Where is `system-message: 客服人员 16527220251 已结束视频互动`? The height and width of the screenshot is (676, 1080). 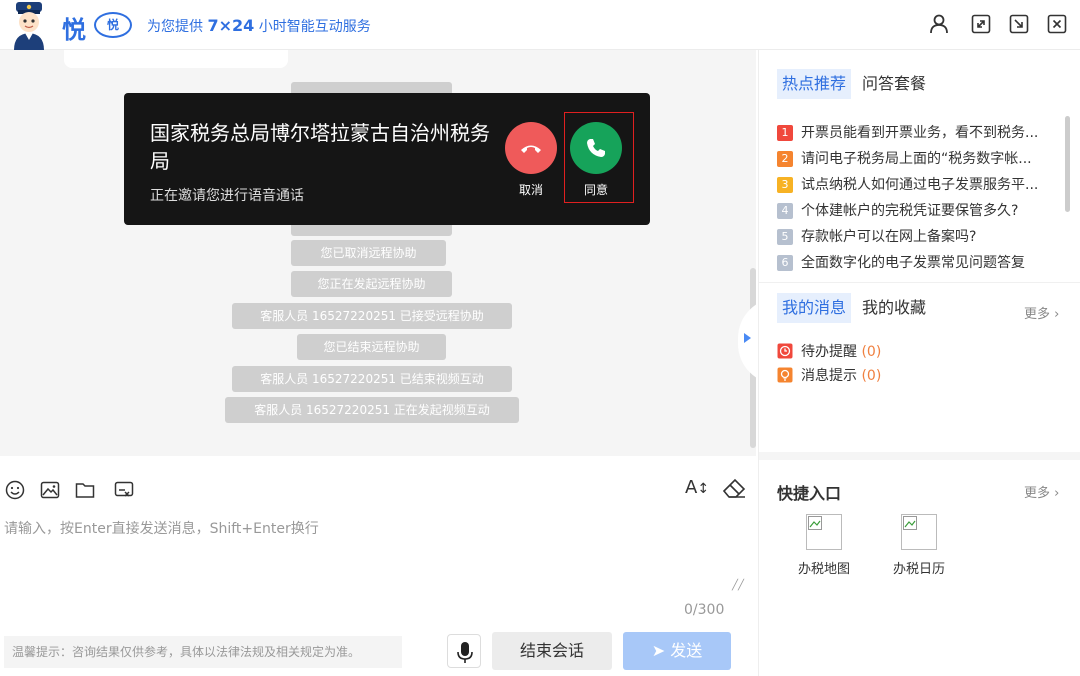 system-message: 客服人员 16527220251 已结束视频互动 is located at coordinates (372, 379).